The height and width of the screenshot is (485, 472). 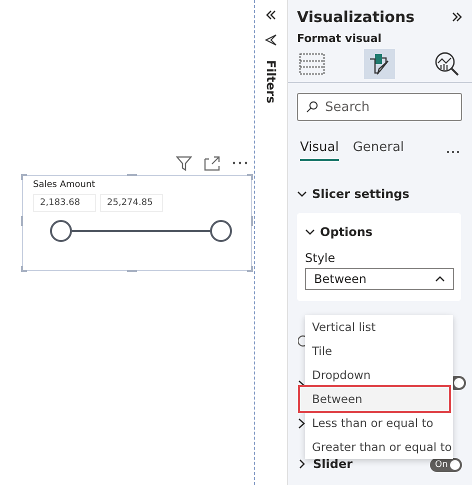 I want to click on search-icon, so click(x=312, y=107).